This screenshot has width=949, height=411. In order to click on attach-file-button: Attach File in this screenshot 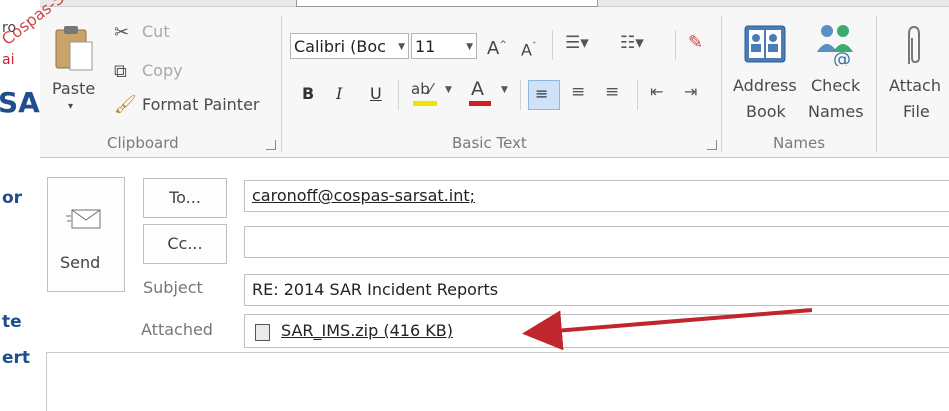, I will do `click(917, 75)`.